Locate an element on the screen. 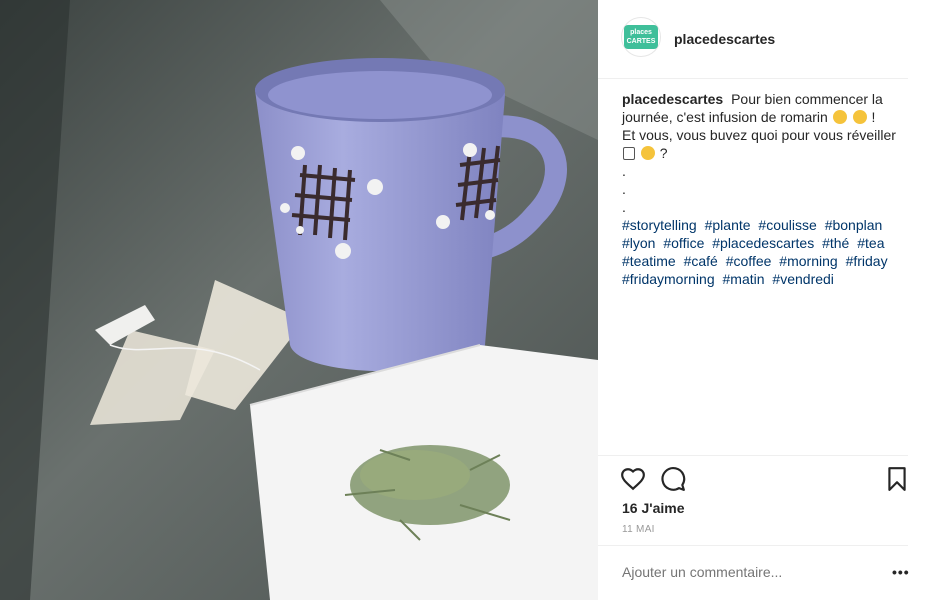 The image size is (926, 600). save-button is located at coordinates (897, 479).